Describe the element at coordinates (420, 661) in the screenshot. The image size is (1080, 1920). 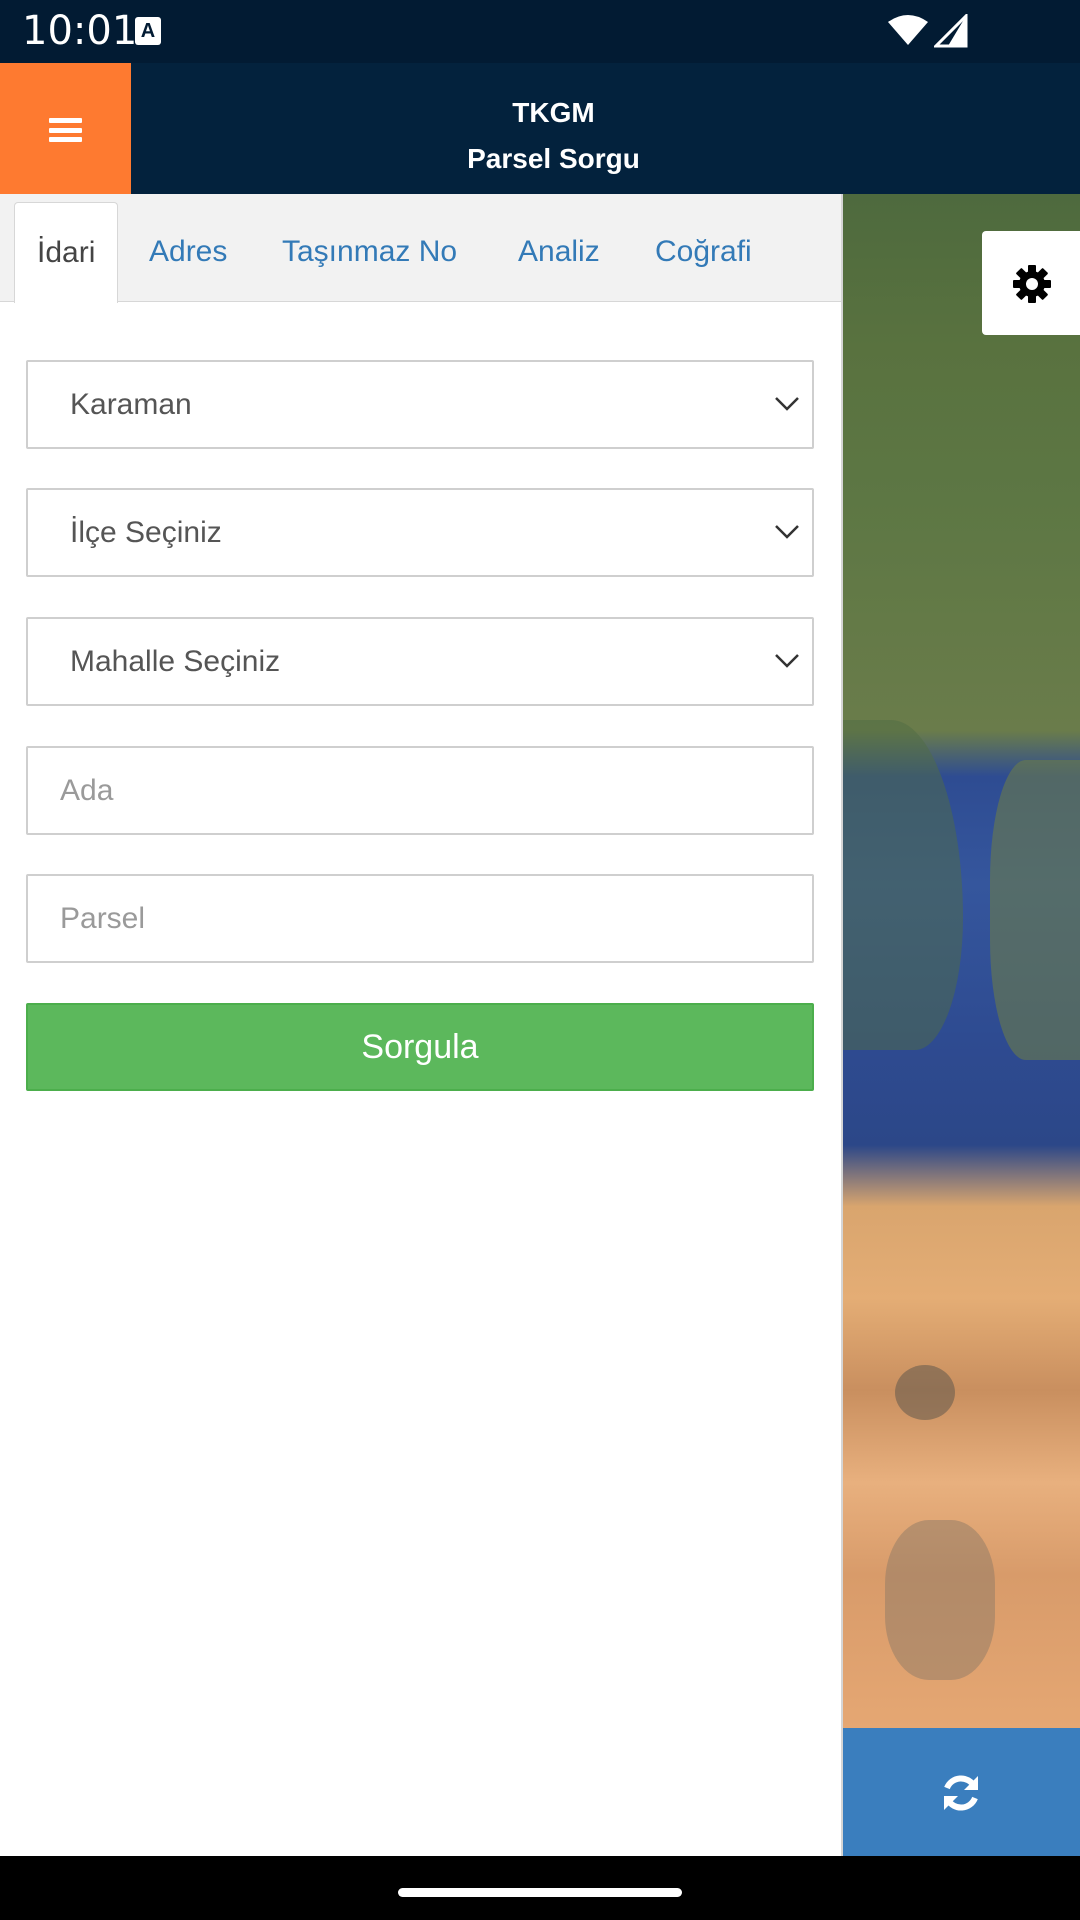
I see `neighborhood-select: Mahalle Seçiniz` at that location.